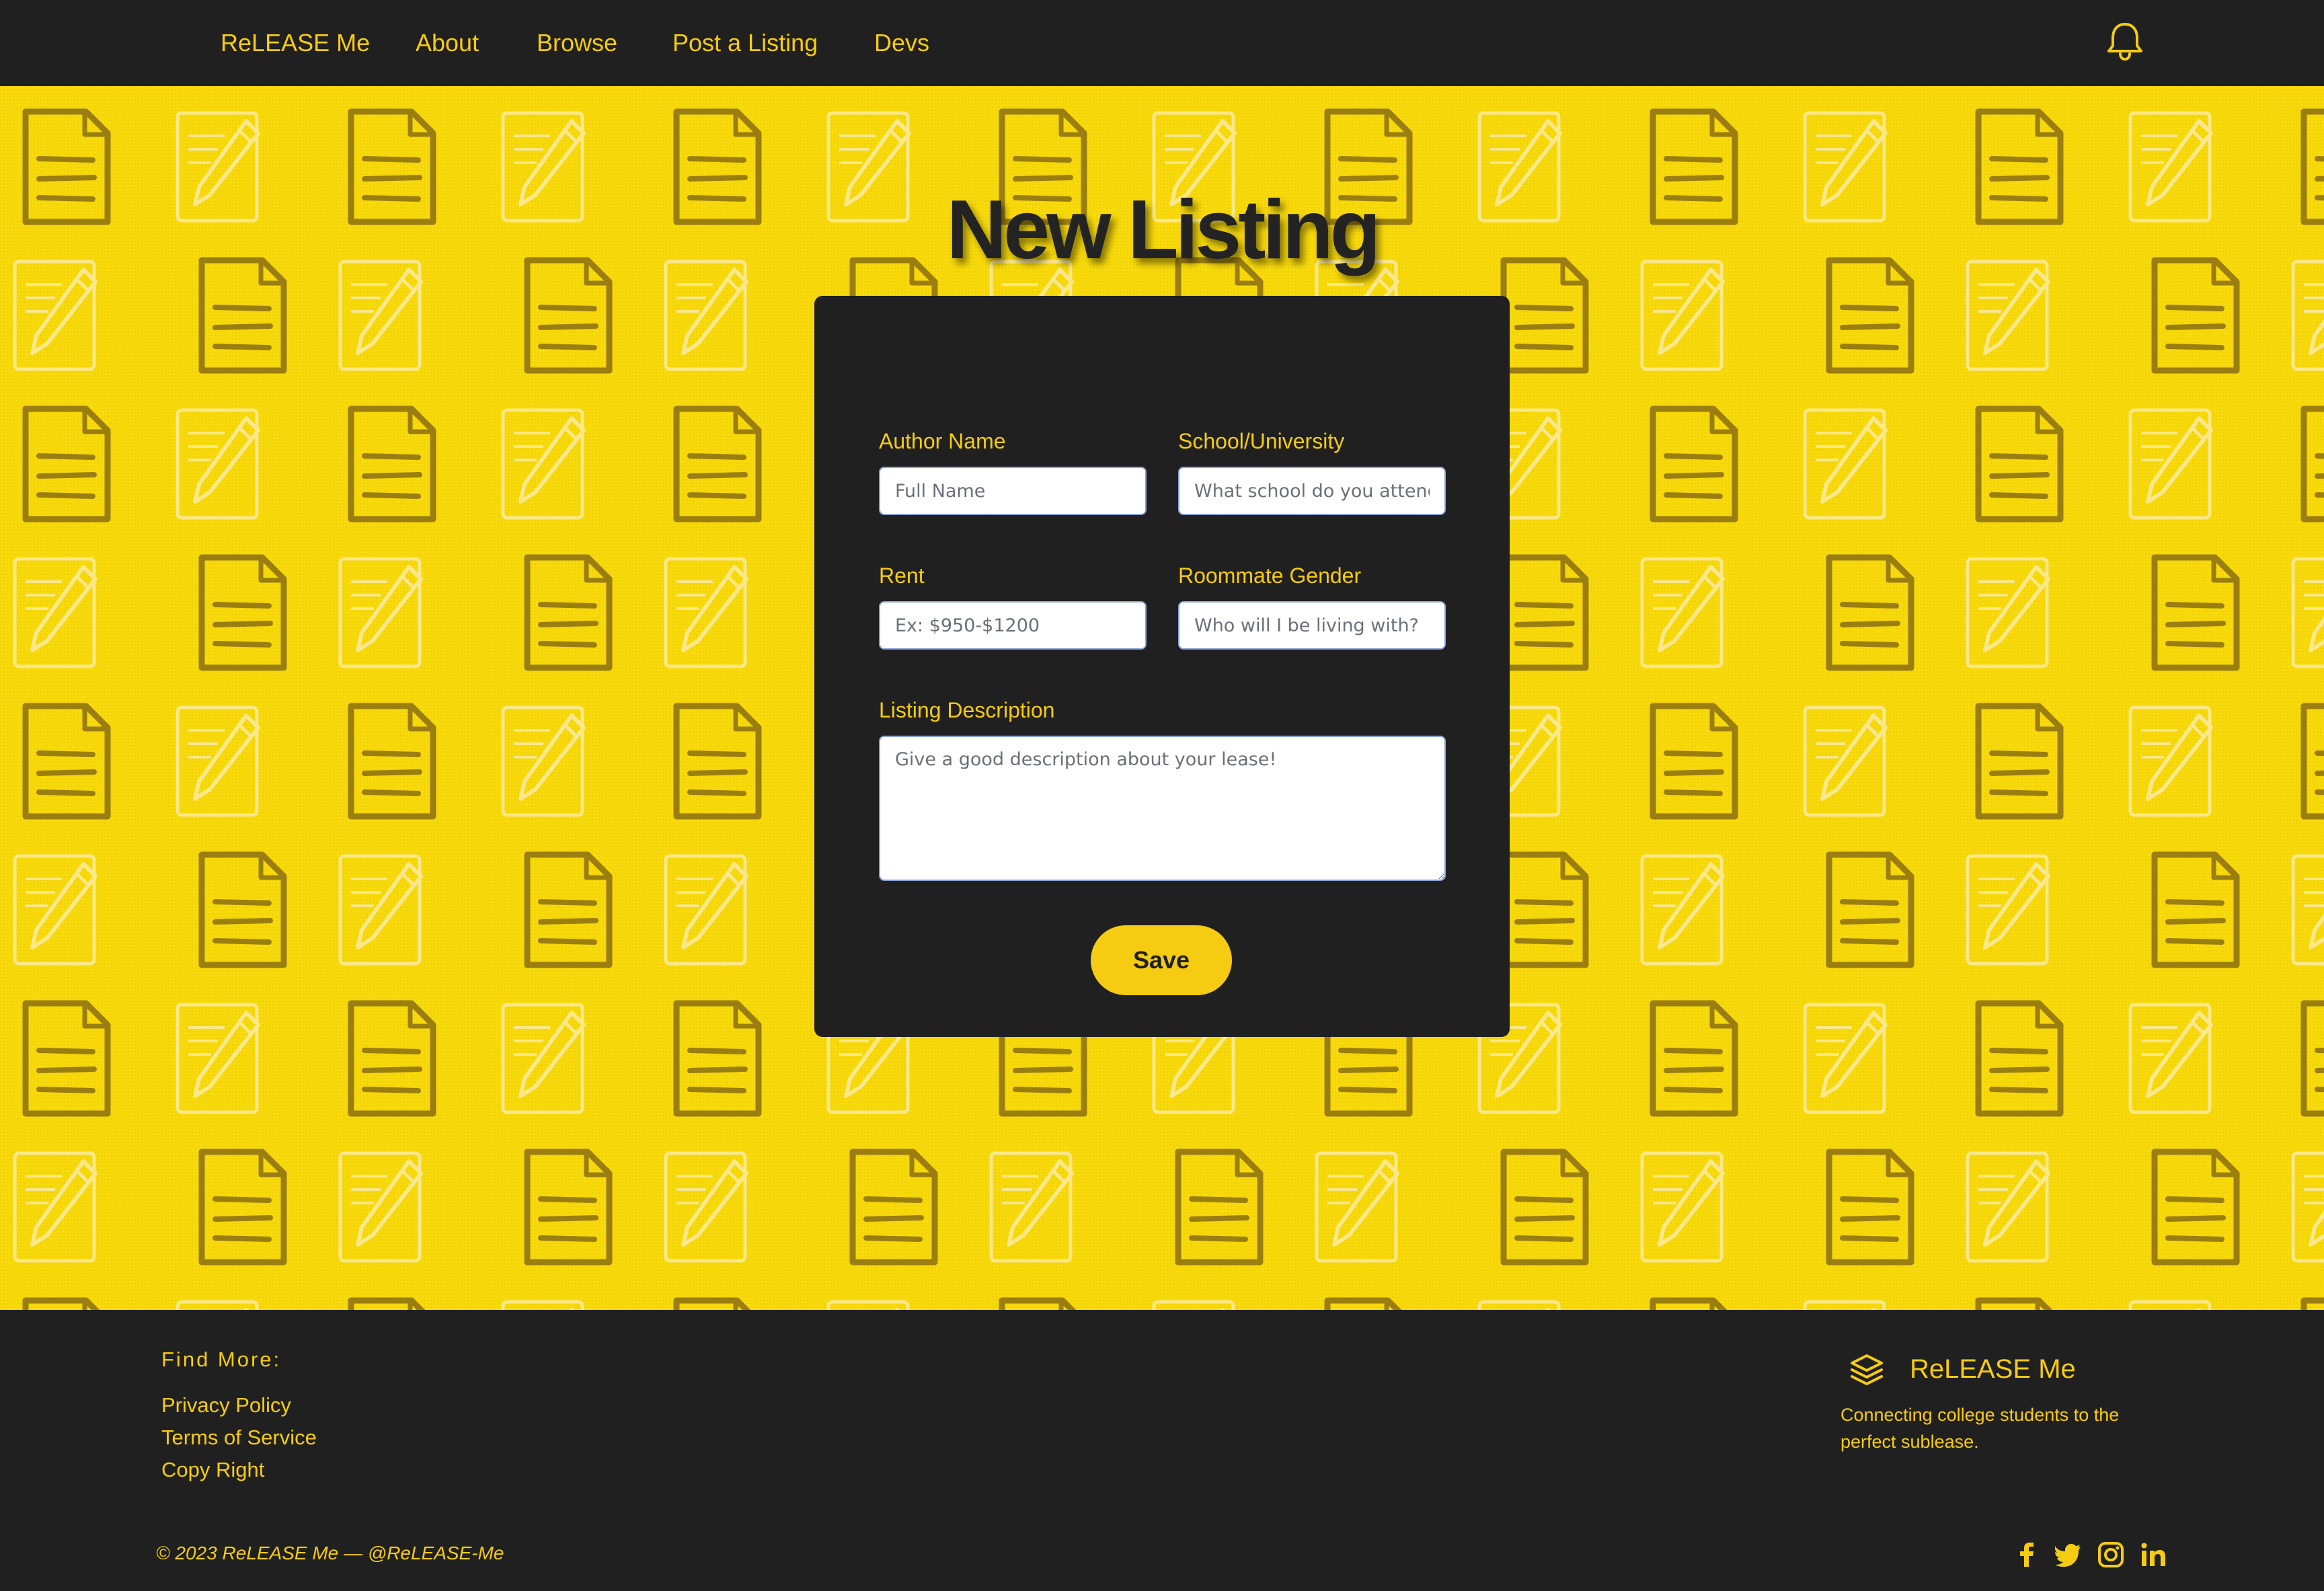 Image resolution: width=2324 pixels, height=1591 pixels. What do you see at coordinates (1013, 625) in the screenshot?
I see `rent-input` at bounding box center [1013, 625].